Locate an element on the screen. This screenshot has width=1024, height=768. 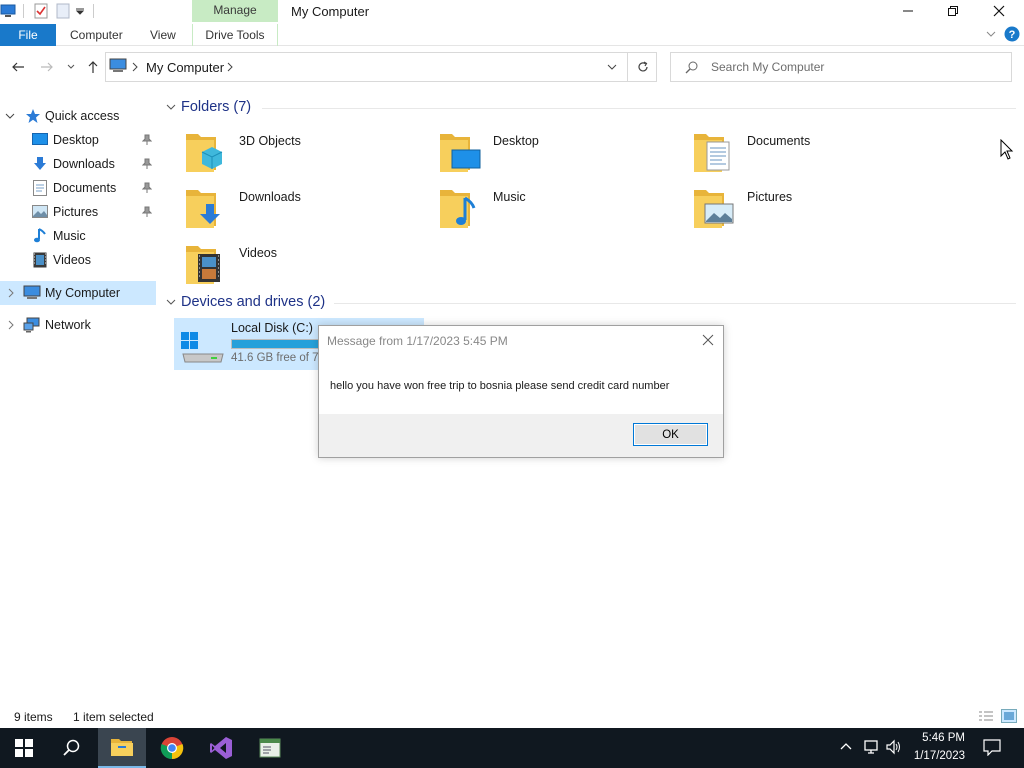
address-dropdown-icon is located at coordinates (612, 67).